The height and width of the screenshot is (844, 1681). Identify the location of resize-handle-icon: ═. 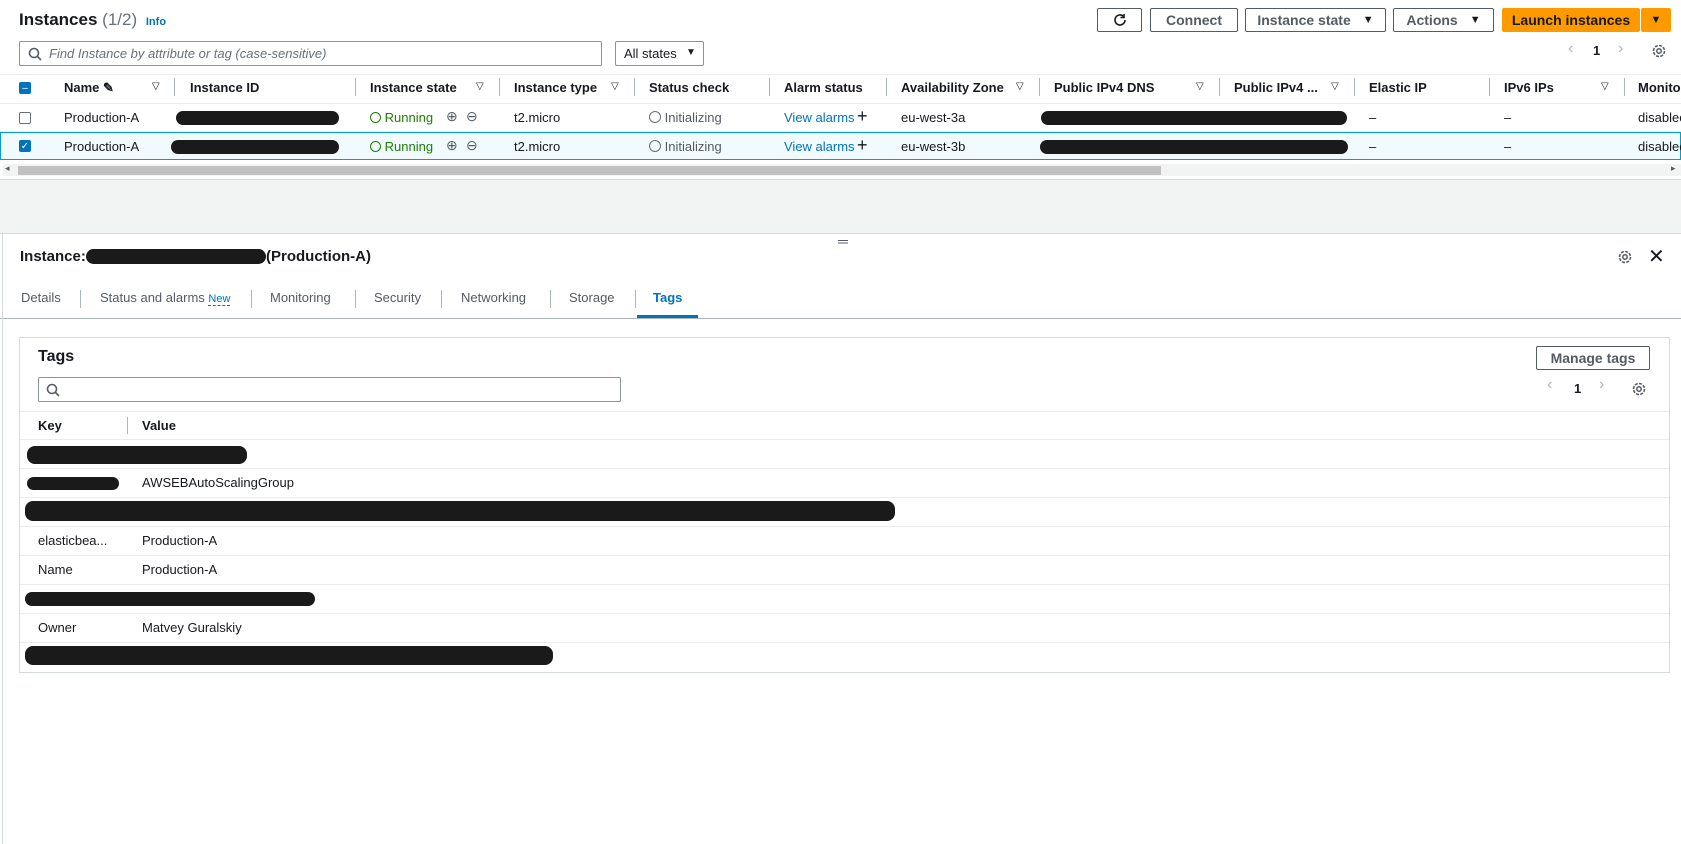
(843, 241).